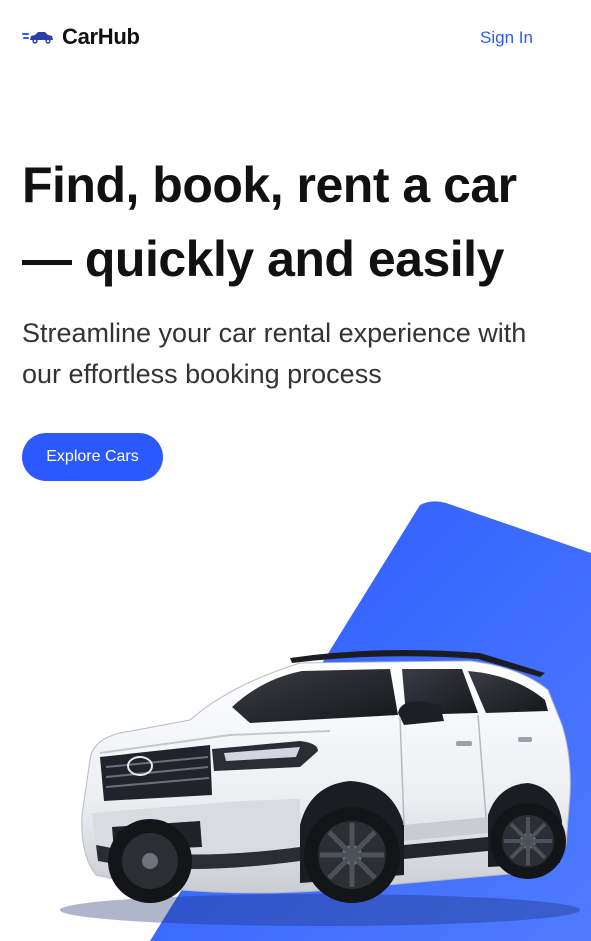  I want to click on logo: CarHub, so click(81, 37).